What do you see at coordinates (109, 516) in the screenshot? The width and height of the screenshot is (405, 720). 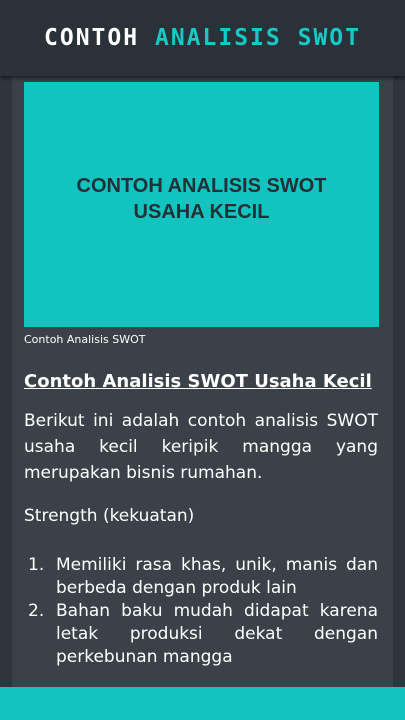 I see `strength-subheading: Strength (kekuatan)` at bounding box center [109, 516].